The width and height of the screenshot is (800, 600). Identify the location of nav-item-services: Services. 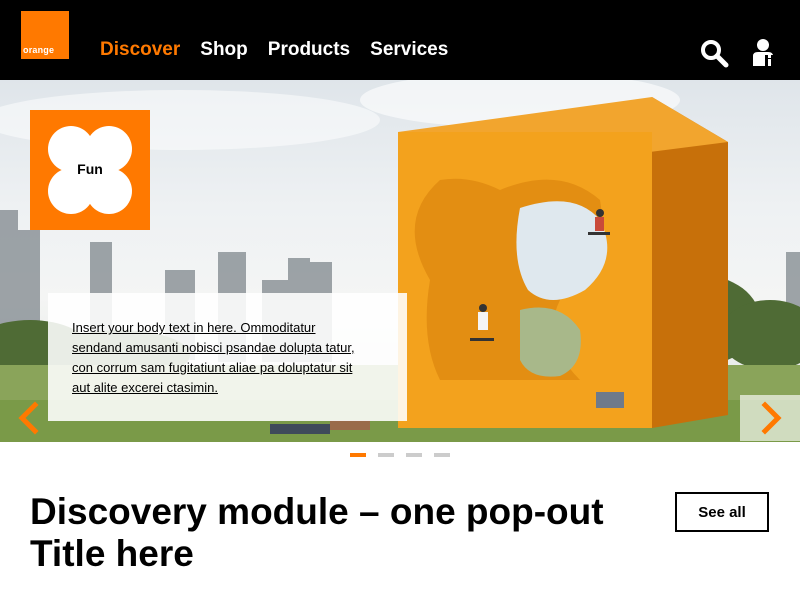
(409, 50).